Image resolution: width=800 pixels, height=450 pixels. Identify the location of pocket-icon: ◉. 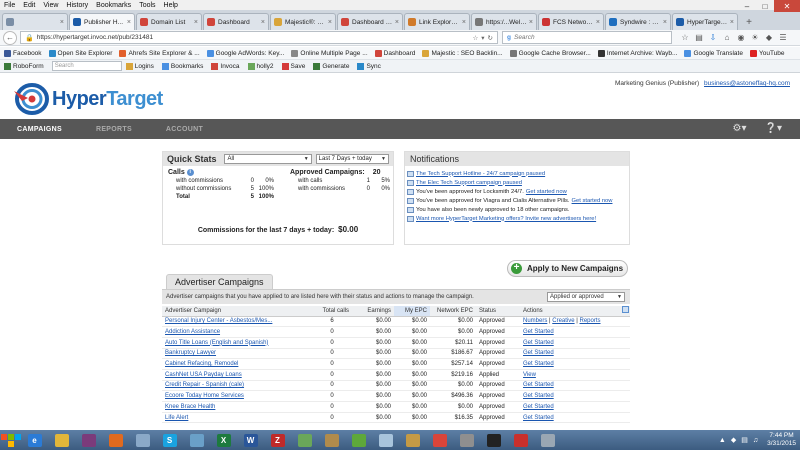
(741, 37).